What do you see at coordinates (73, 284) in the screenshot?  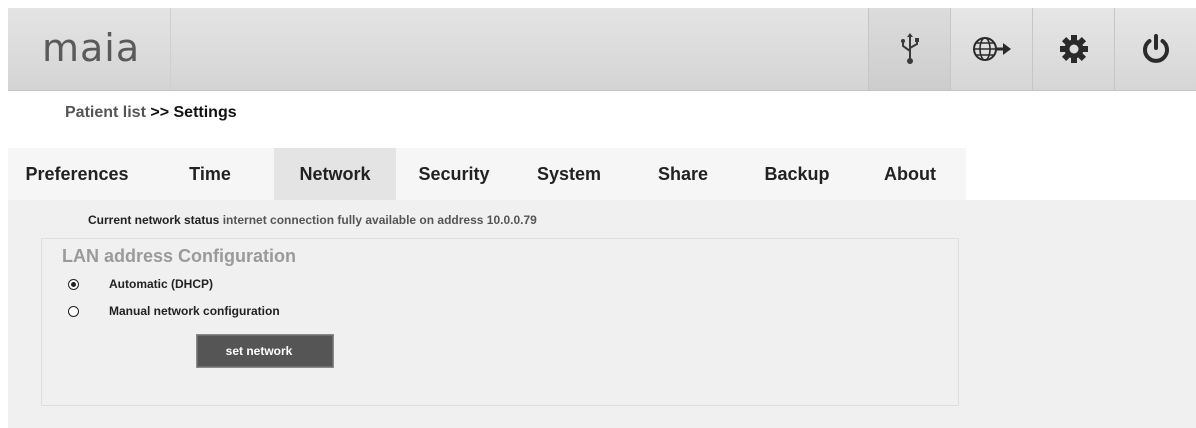 I see `radio-button-checked` at bounding box center [73, 284].